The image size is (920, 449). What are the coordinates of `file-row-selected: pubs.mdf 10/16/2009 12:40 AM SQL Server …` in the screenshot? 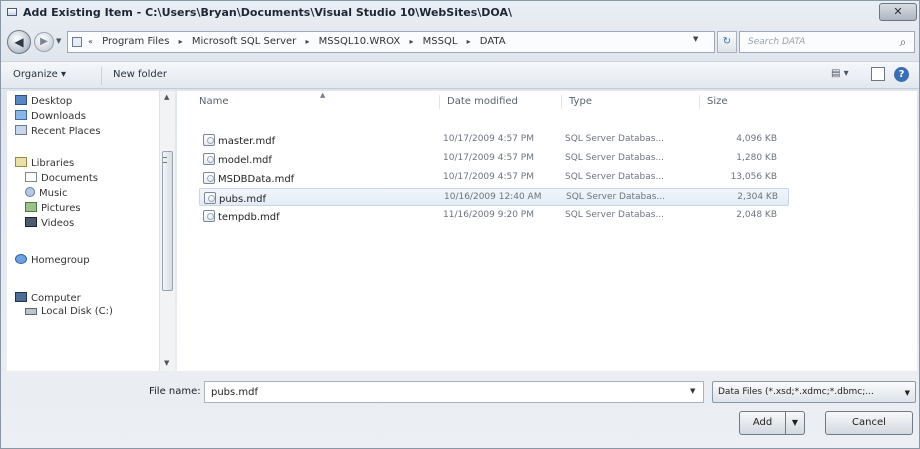 It's located at (494, 197).